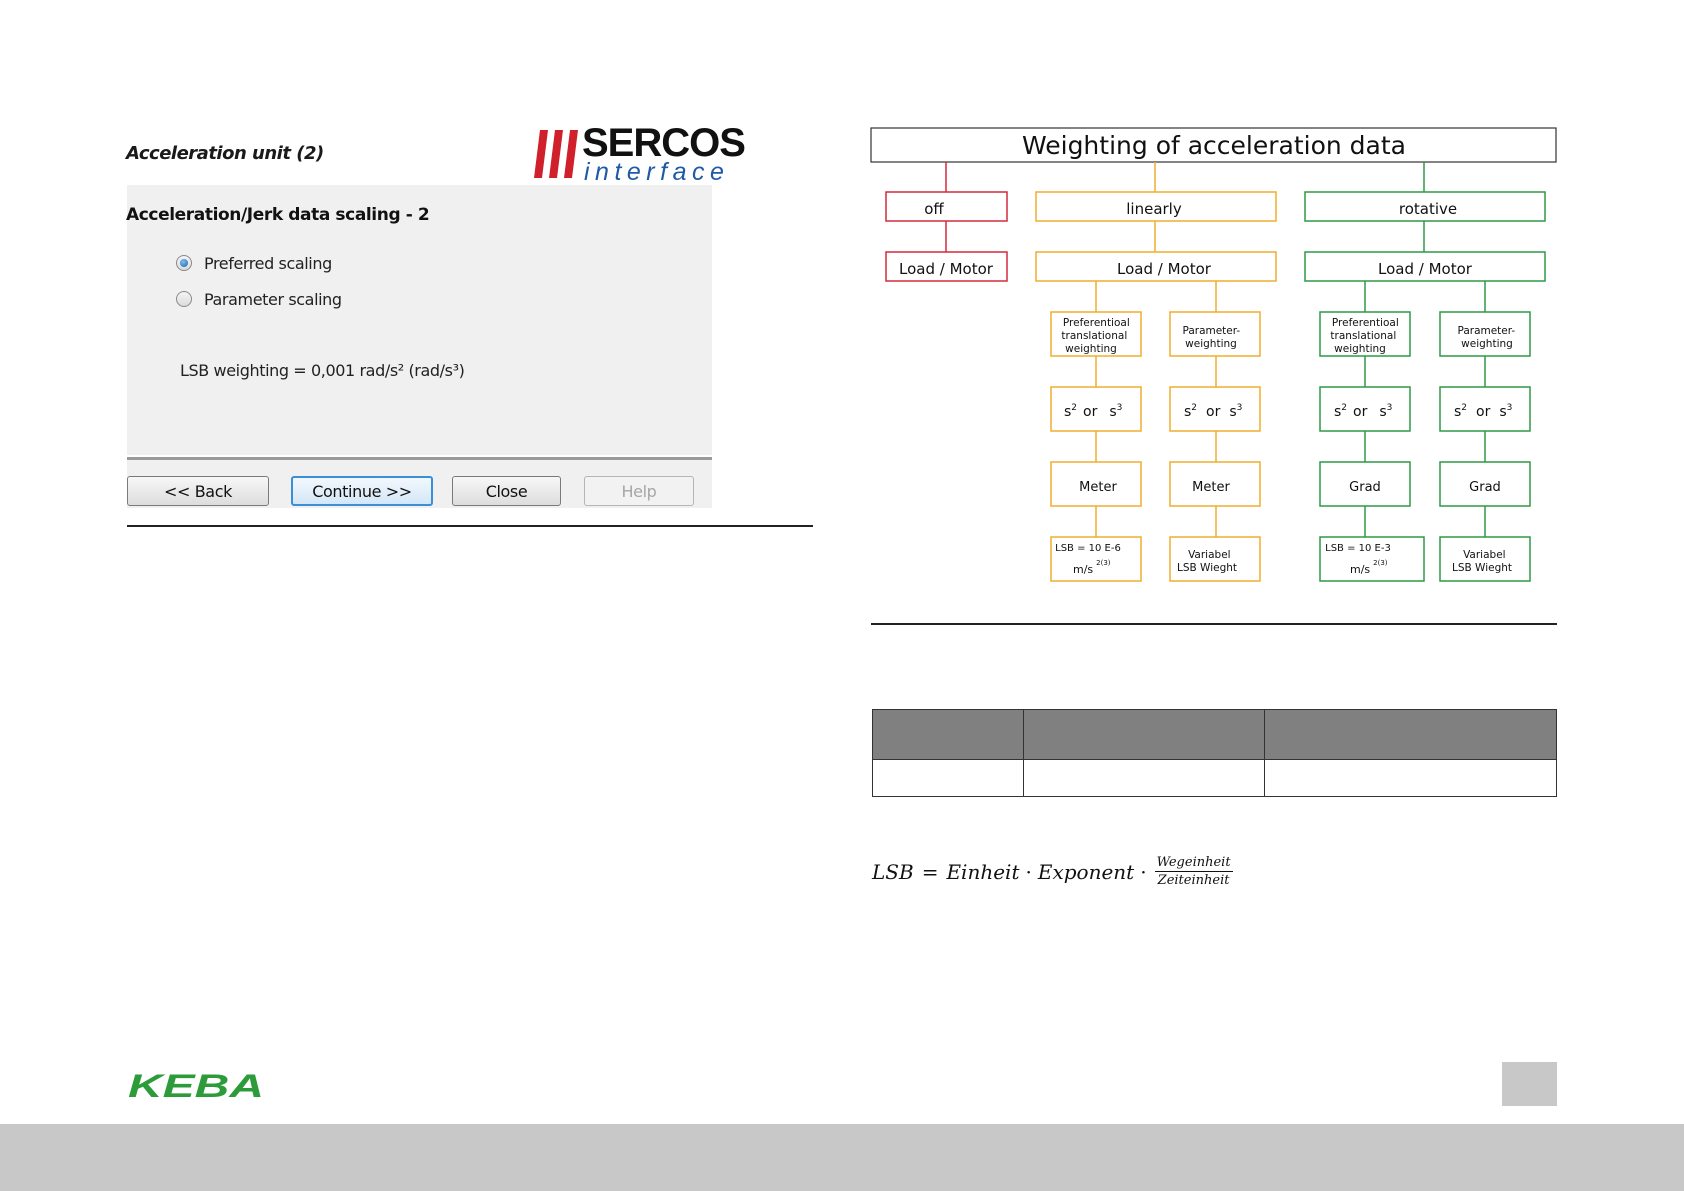 Image resolution: width=1684 pixels, height=1191 pixels. What do you see at coordinates (268, 263) in the screenshot?
I see `option-label: Preferred scaling` at bounding box center [268, 263].